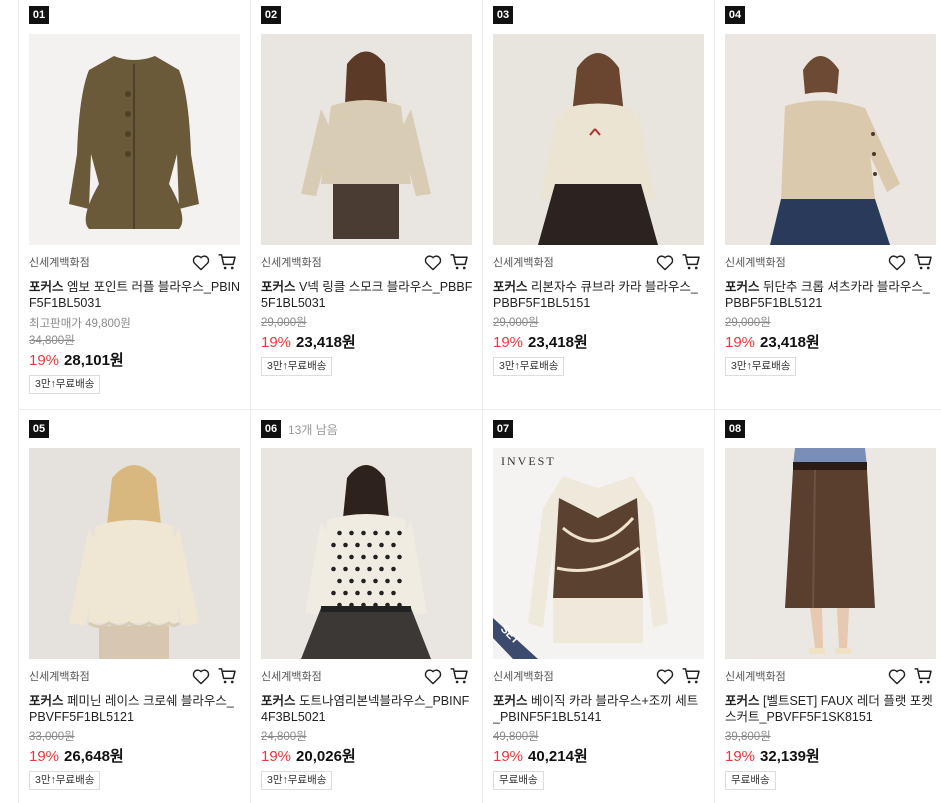 This screenshot has width=941, height=803. Describe the element at coordinates (135, 15) in the screenshot. I see `rank-row: 01` at that location.